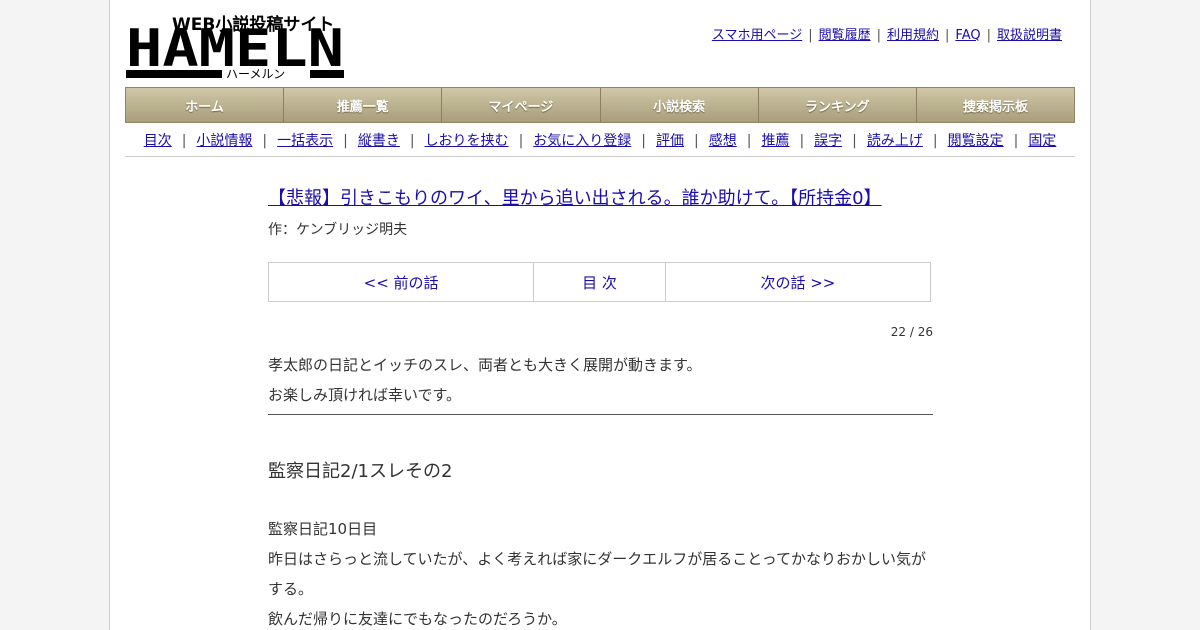 This screenshot has height=630, width=1200. Describe the element at coordinates (305, 141) in the screenshot. I see `sub-nav-bulk-view: 一括表示` at that location.